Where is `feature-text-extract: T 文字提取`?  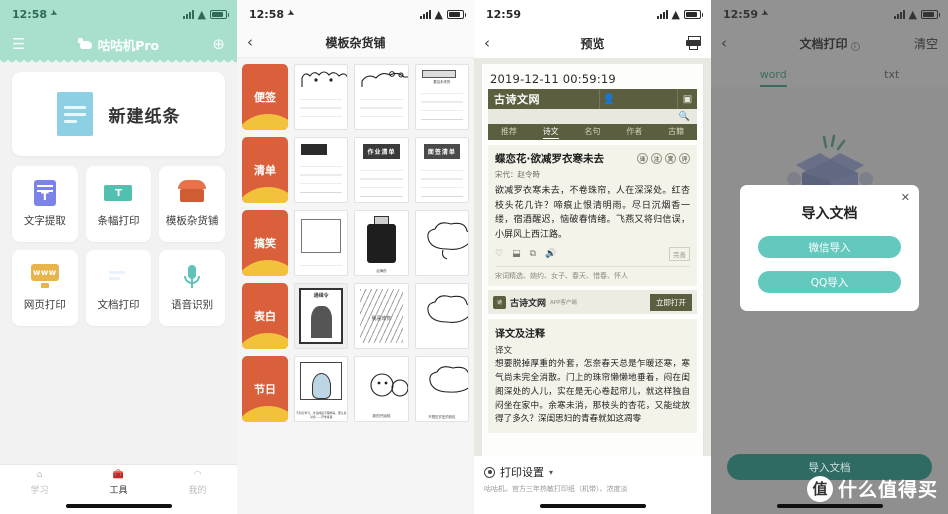 feature-text-extract: T 文字提取 is located at coordinates (45, 204).